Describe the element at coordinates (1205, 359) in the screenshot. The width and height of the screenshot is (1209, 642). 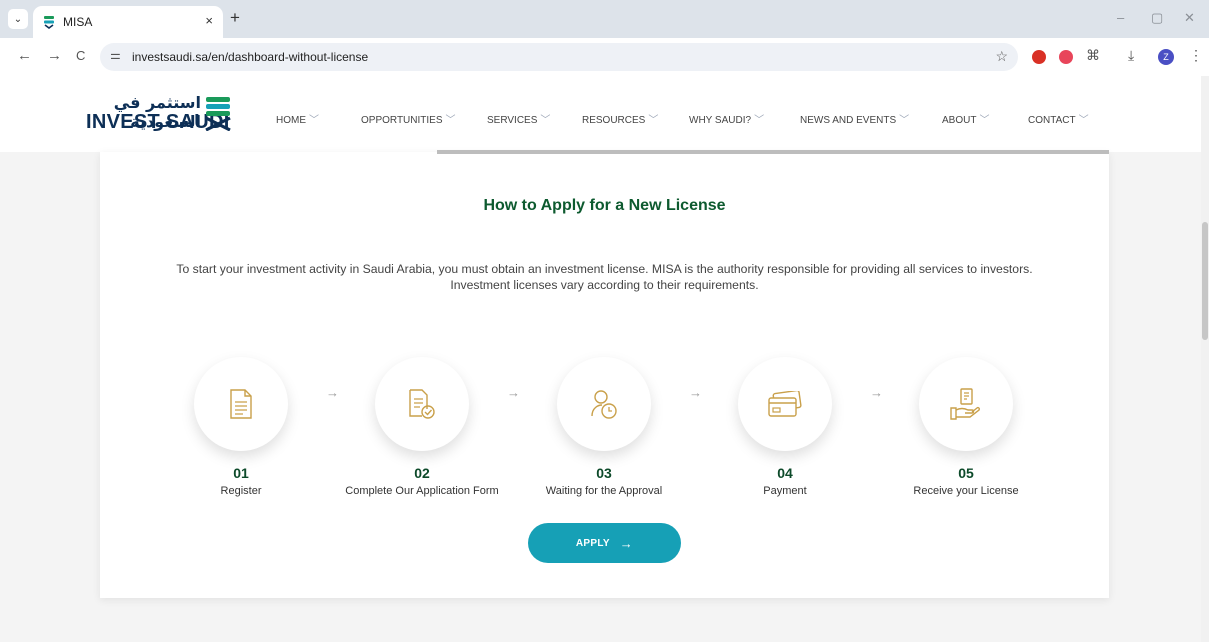
I see `page-scrollbar` at that location.